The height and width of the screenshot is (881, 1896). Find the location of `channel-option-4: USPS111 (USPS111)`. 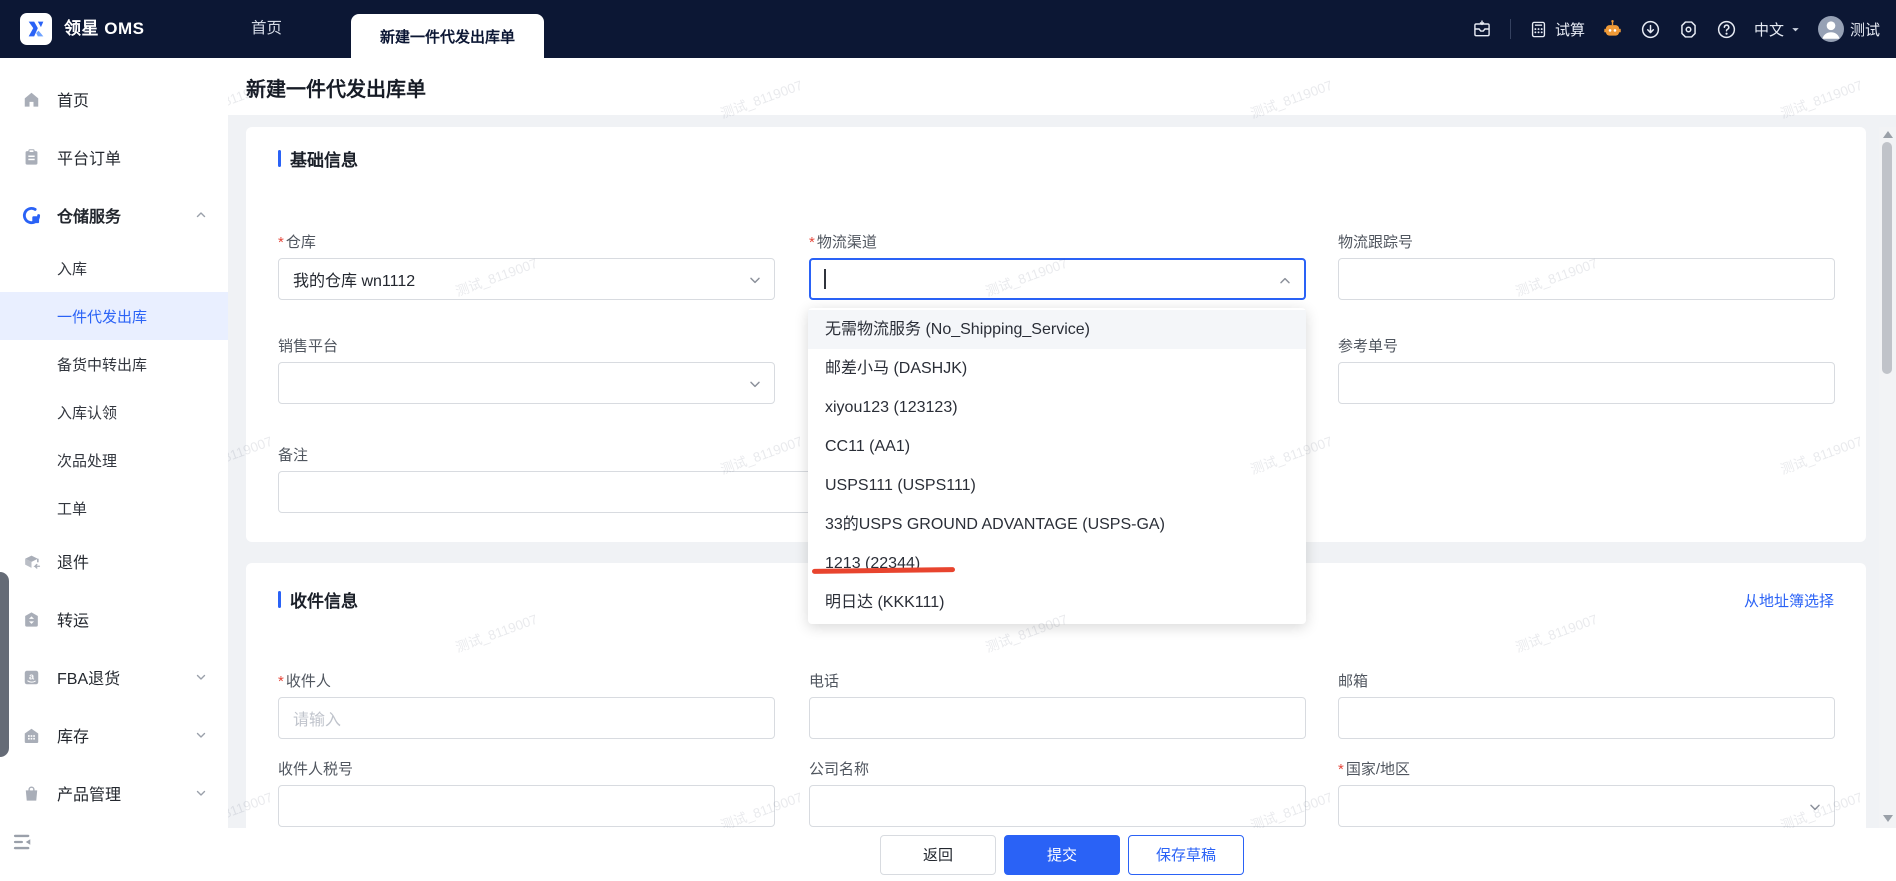

channel-option-4: USPS111 (USPS111) is located at coordinates (1057, 485).